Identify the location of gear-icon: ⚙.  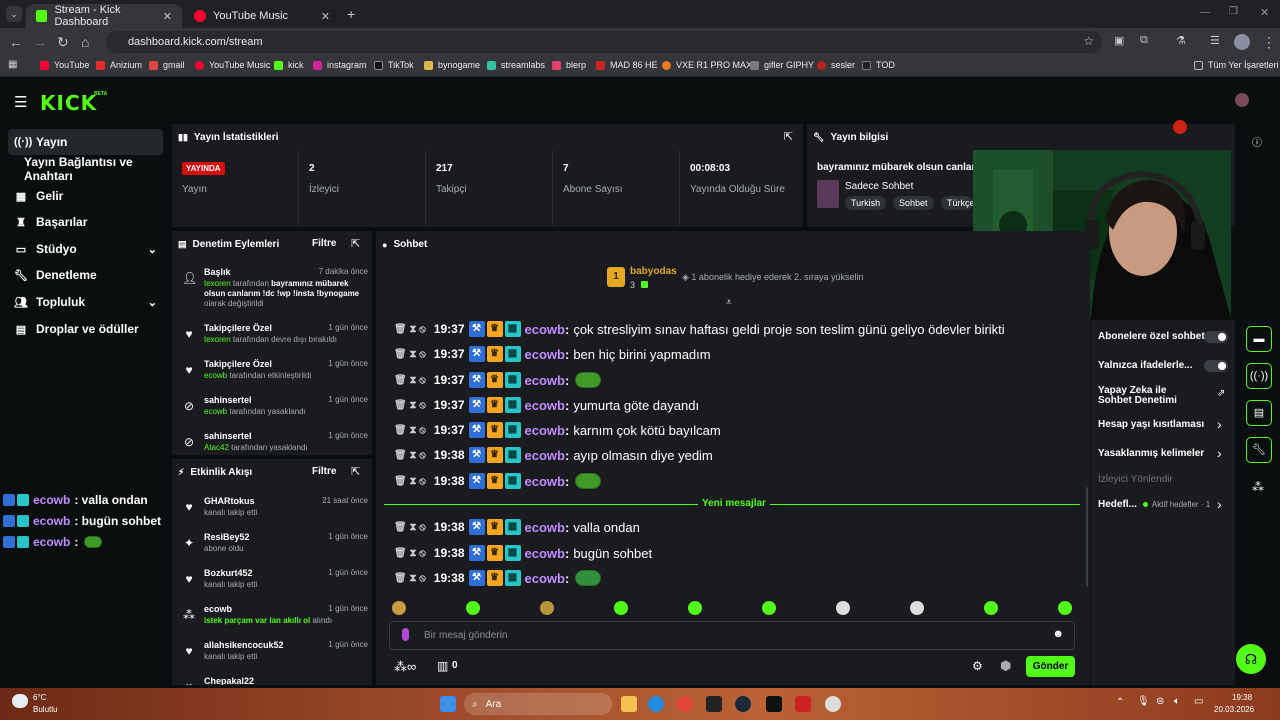
(977, 666).